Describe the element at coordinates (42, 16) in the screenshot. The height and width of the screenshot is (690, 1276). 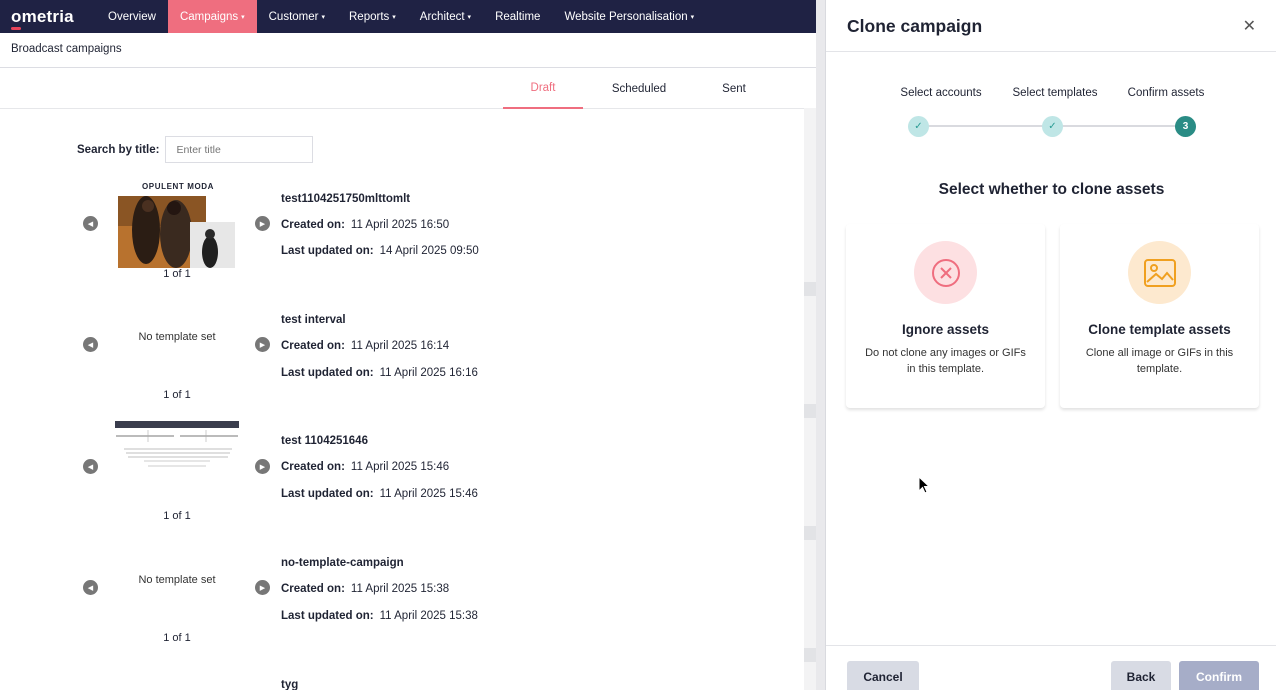
I see `logo-text: ometria` at that location.